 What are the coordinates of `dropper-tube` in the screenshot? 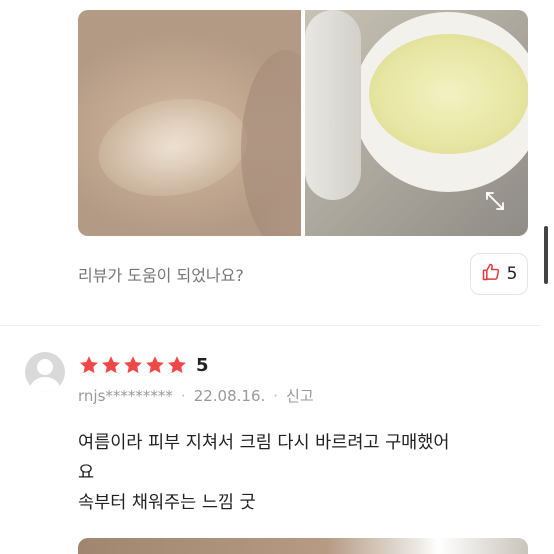 It's located at (333, 105).